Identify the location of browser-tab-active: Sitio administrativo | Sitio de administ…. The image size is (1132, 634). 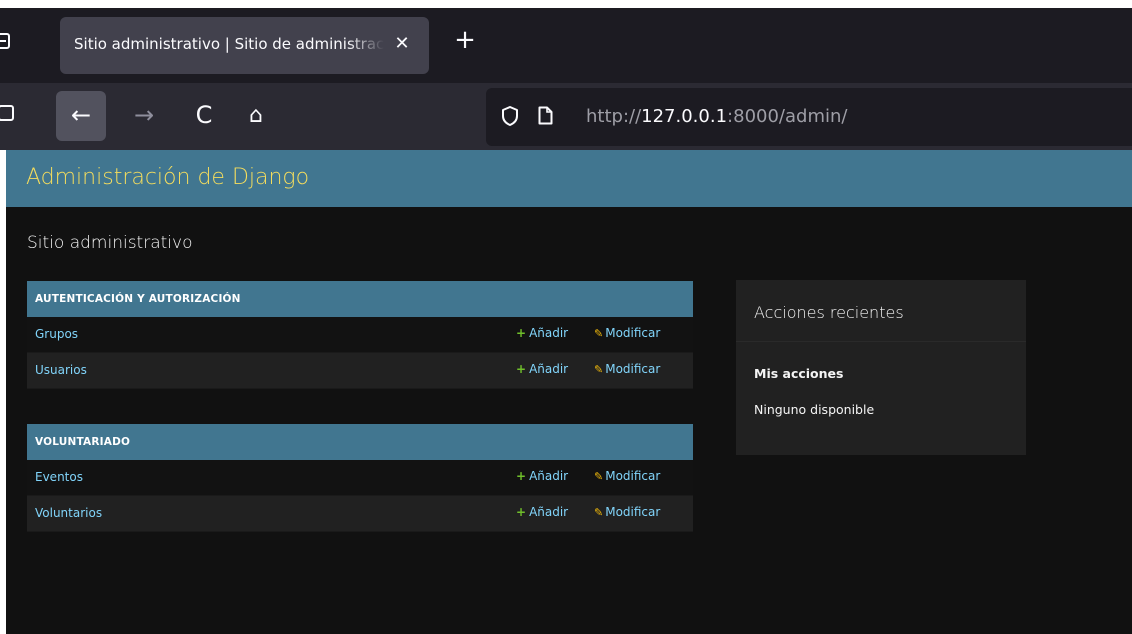
(244, 45).